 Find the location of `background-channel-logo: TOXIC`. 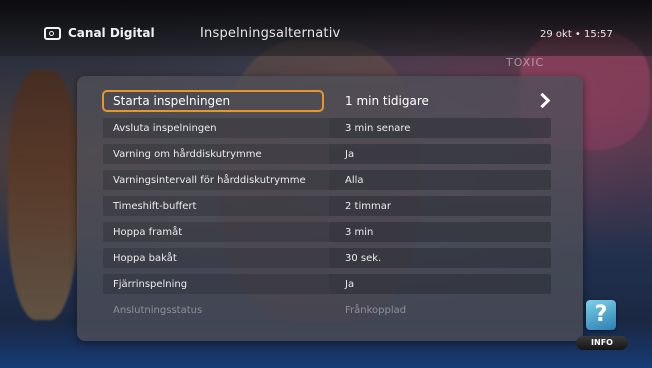

background-channel-logo: TOXIC is located at coordinates (525, 62).